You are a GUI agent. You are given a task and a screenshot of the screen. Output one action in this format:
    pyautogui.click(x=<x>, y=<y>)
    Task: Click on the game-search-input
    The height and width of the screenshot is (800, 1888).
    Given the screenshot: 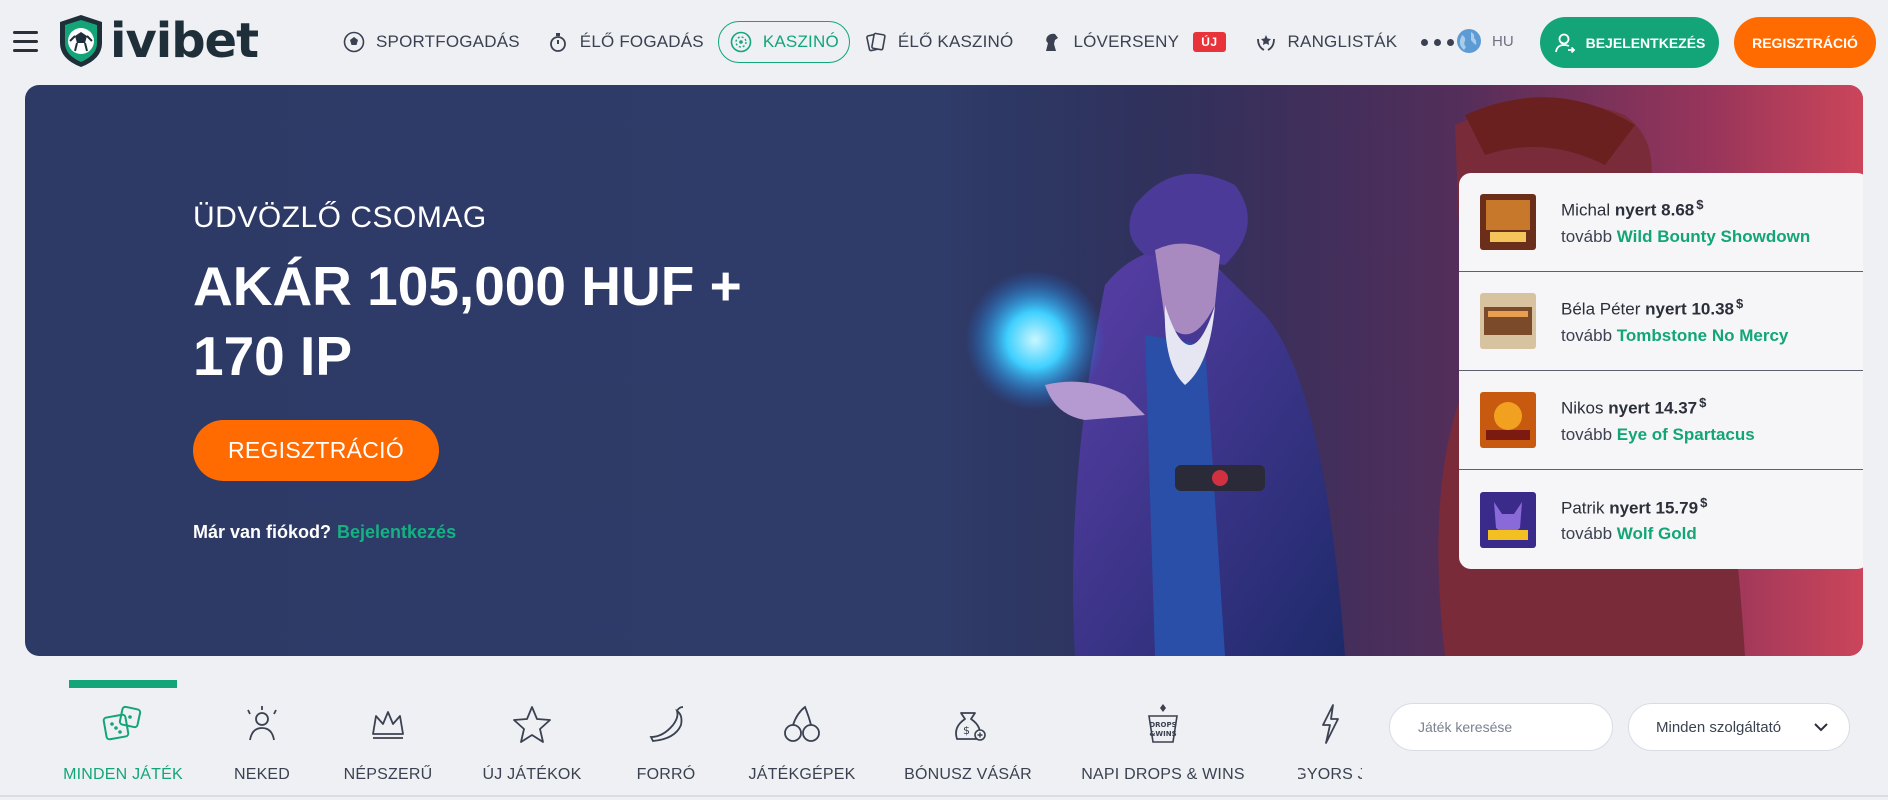 What is the action you would take?
    pyautogui.click(x=1508, y=727)
    